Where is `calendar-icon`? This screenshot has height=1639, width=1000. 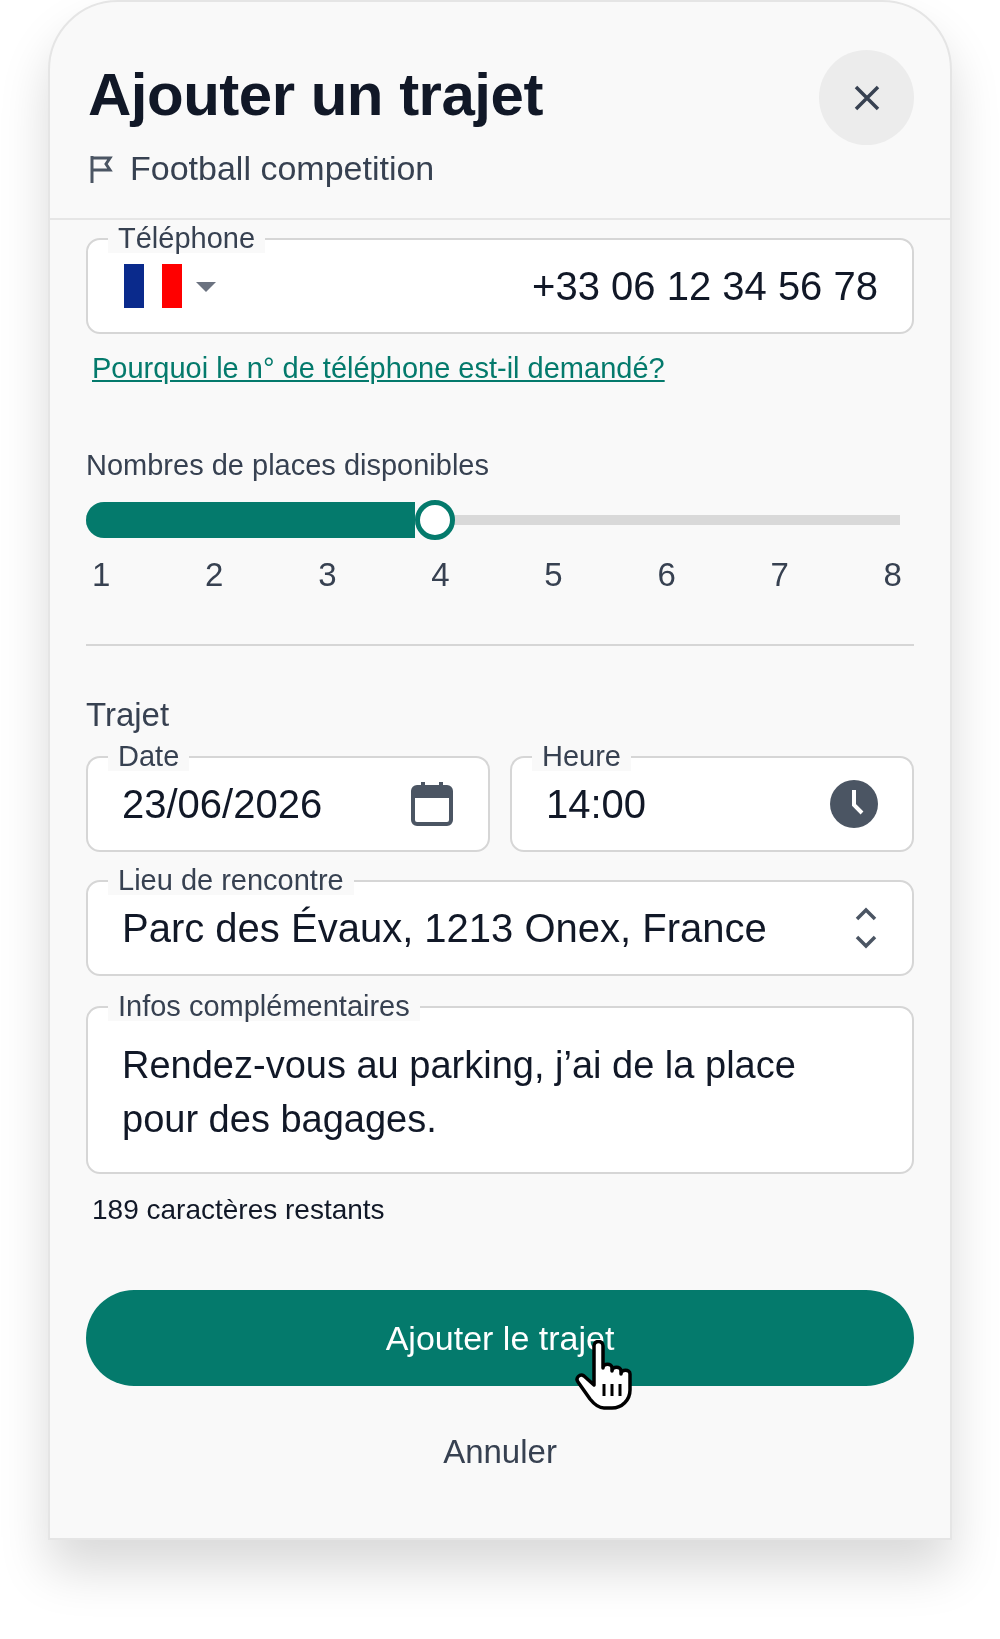
calendar-icon is located at coordinates (432, 804).